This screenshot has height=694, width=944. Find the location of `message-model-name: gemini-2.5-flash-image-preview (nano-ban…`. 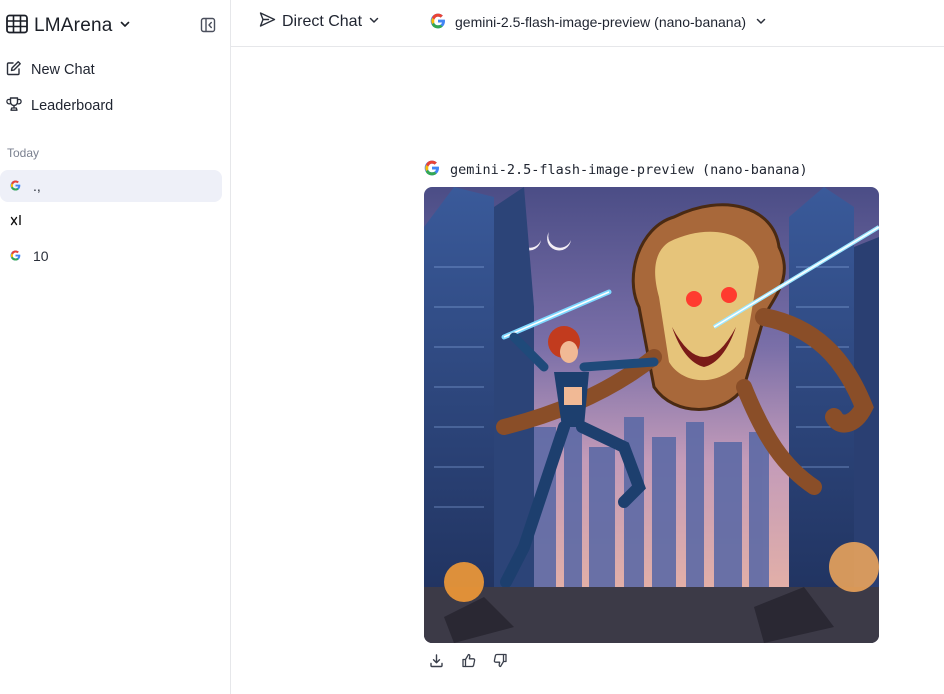

message-model-name: gemini-2.5-flash-image-preview (nano-ban… is located at coordinates (629, 170).